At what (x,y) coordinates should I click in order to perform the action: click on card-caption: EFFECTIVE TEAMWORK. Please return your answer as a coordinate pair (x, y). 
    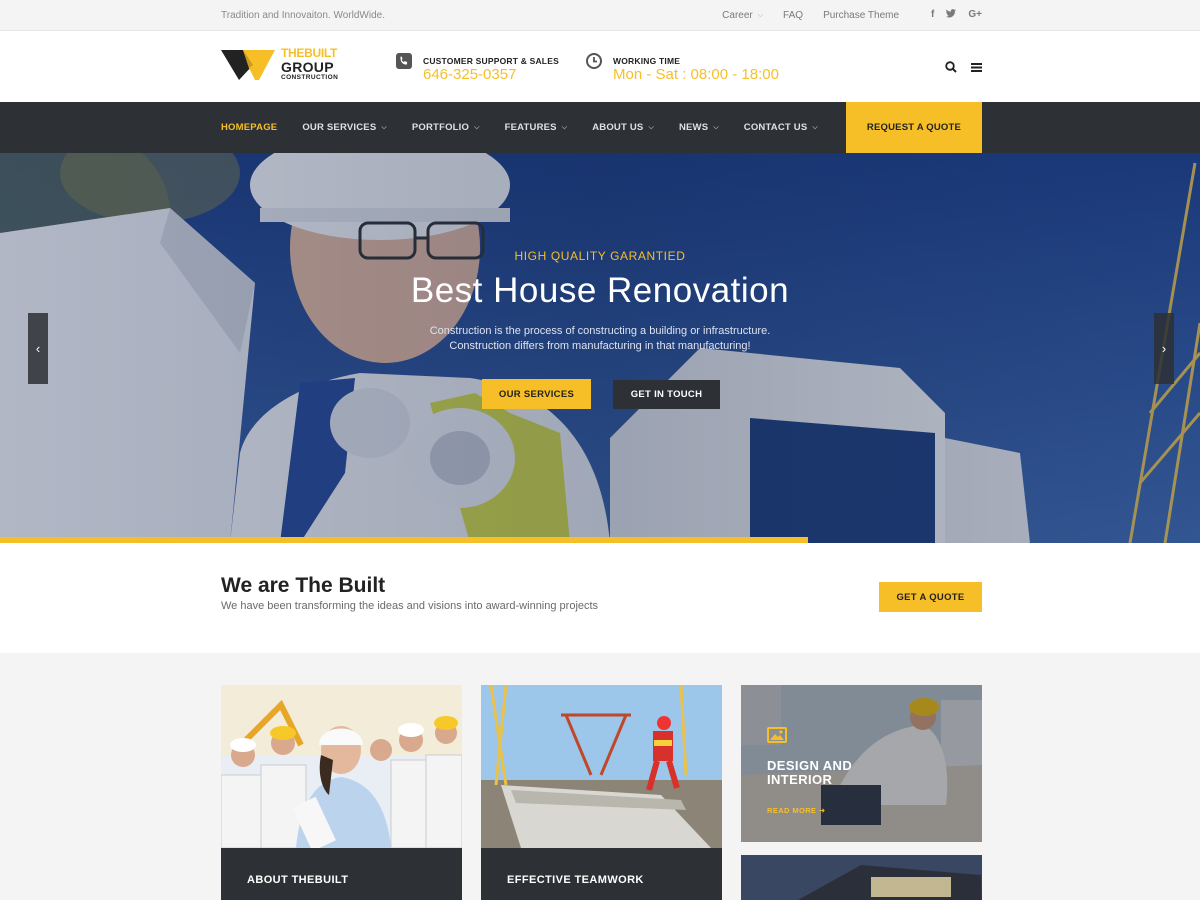
    Looking at the image, I should click on (601, 874).